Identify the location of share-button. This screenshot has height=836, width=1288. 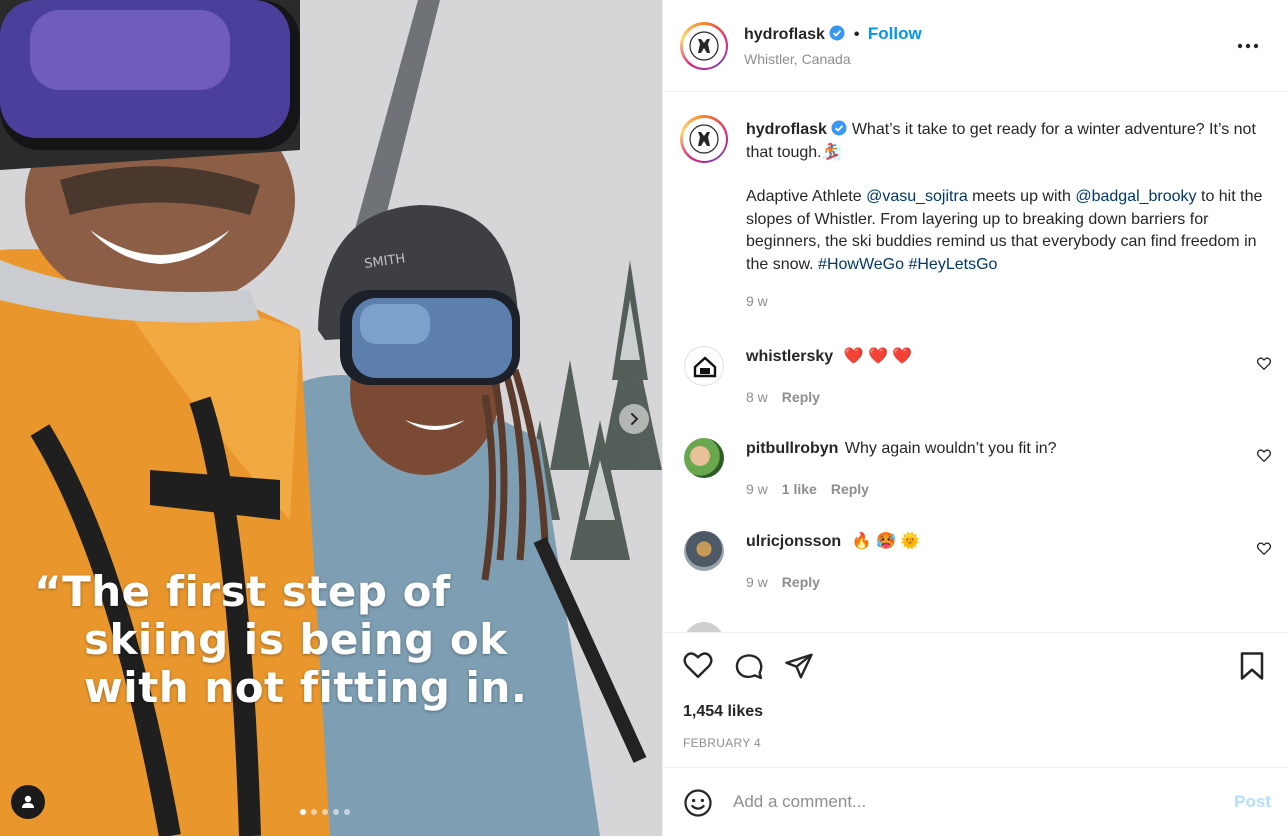
(799, 668).